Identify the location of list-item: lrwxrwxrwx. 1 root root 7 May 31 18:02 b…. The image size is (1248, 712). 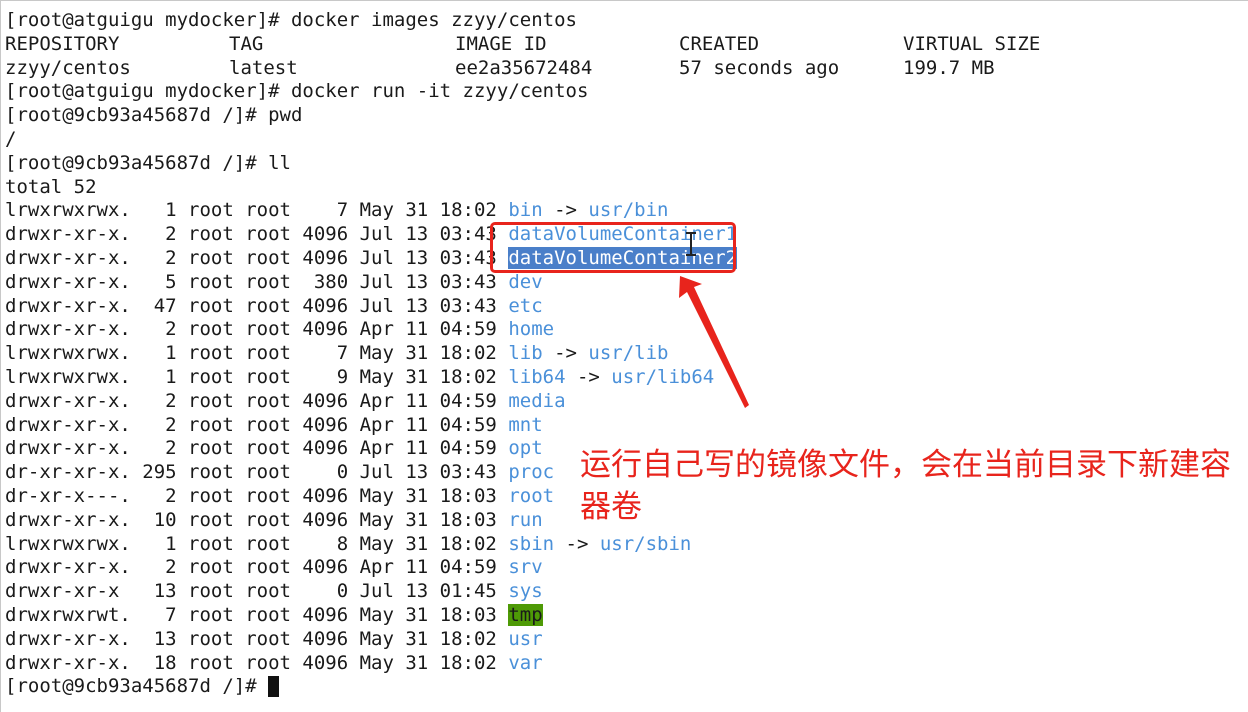
(337, 210).